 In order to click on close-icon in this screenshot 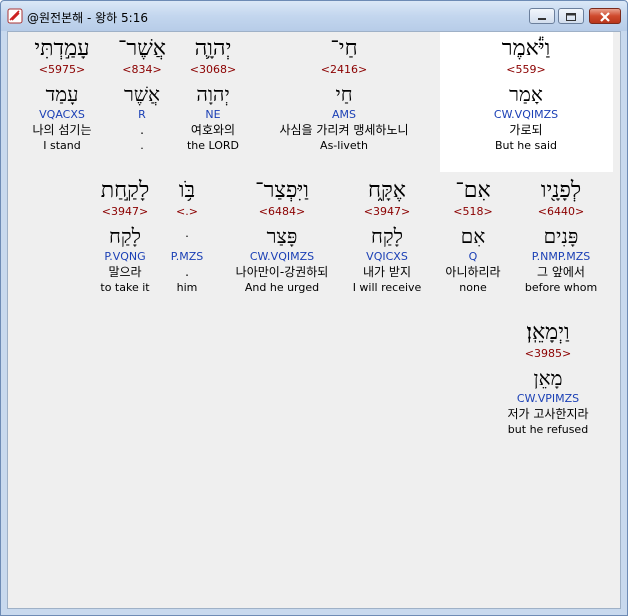, I will do `click(605, 17)`.